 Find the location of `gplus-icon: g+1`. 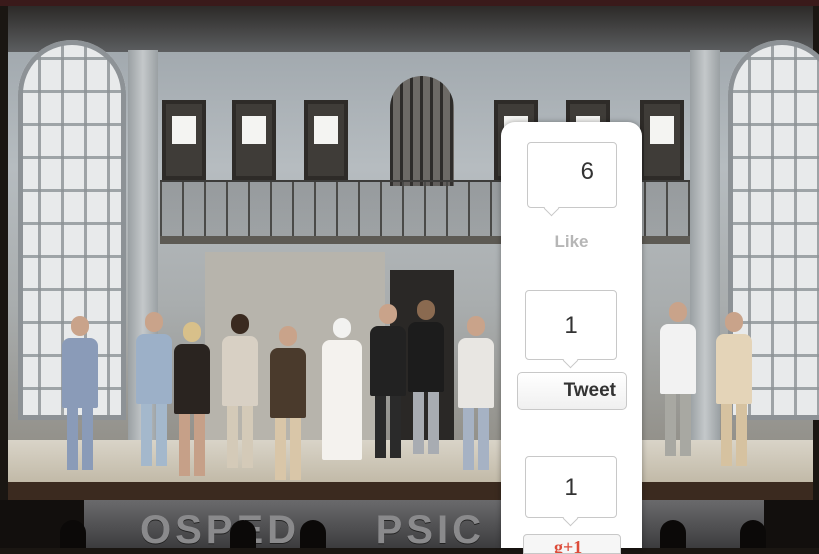

gplus-icon: g+1 is located at coordinates (568, 545).